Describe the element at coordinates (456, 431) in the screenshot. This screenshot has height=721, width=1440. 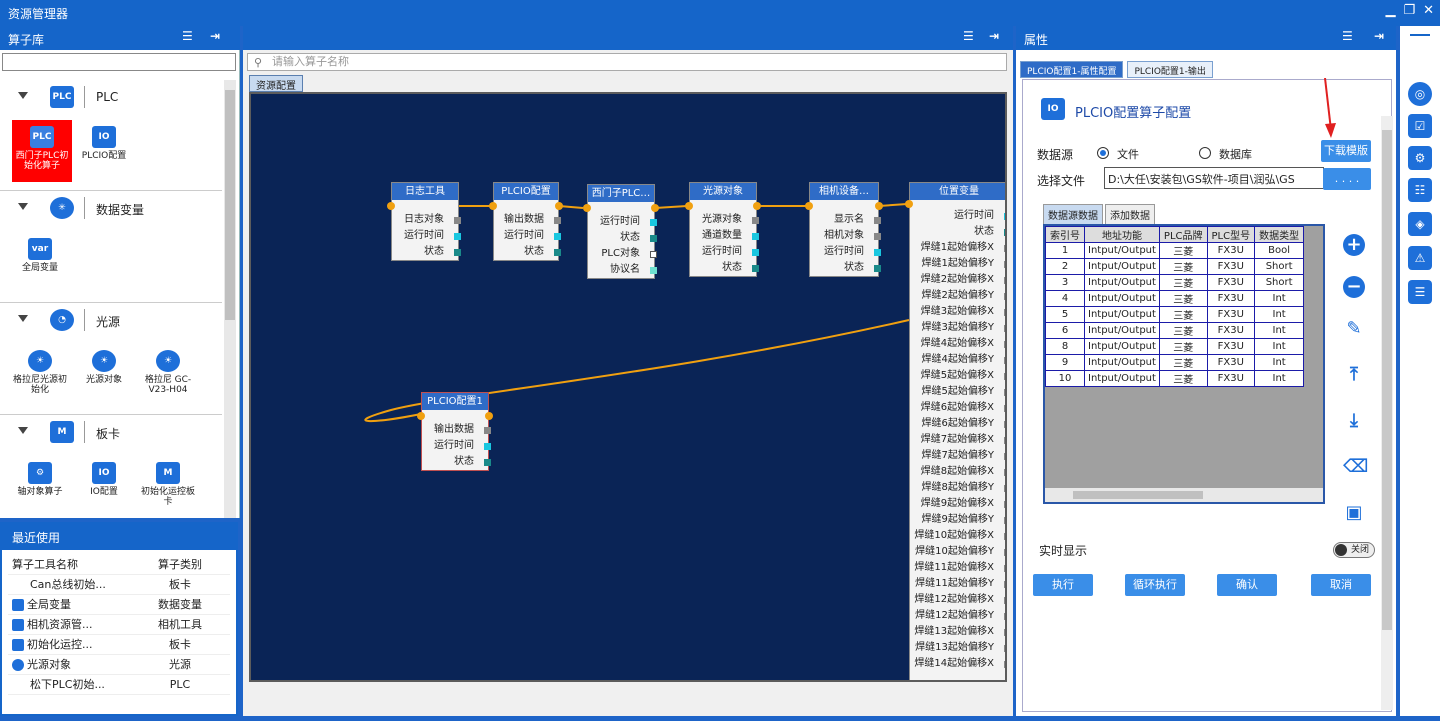
I see `node-plcio-config-1: PLCIO配置1 输出数据 运行时间 状态` at that location.